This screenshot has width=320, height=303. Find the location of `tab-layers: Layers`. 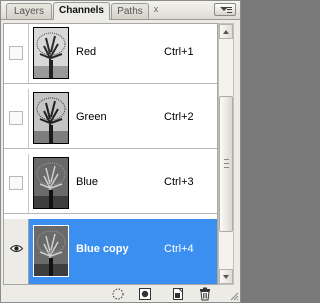

tab-layers: Layers is located at coordinates (29, 11).